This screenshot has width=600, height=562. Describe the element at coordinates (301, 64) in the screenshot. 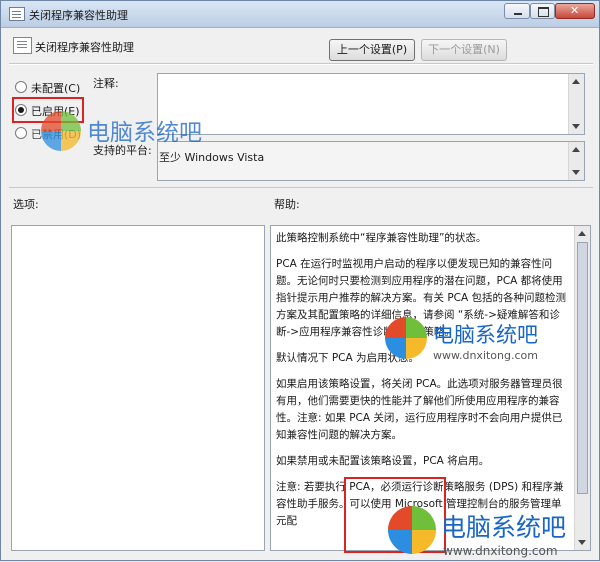

I see `header-divider` at that location.